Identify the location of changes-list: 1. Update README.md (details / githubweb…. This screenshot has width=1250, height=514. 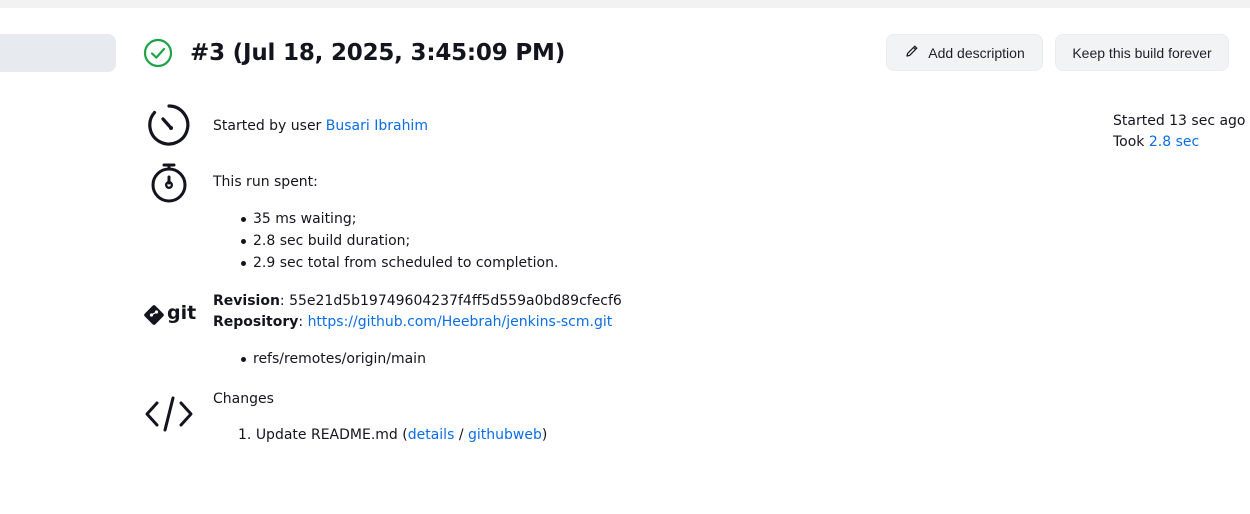
(392, 435).